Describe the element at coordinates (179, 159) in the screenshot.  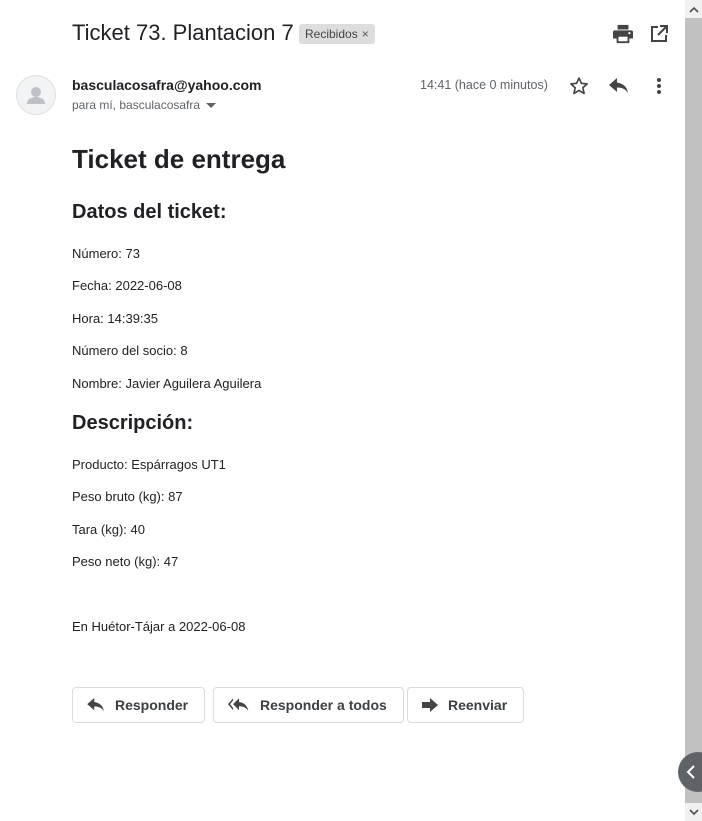
I see `body-title: Ticket de entrega` at that location.